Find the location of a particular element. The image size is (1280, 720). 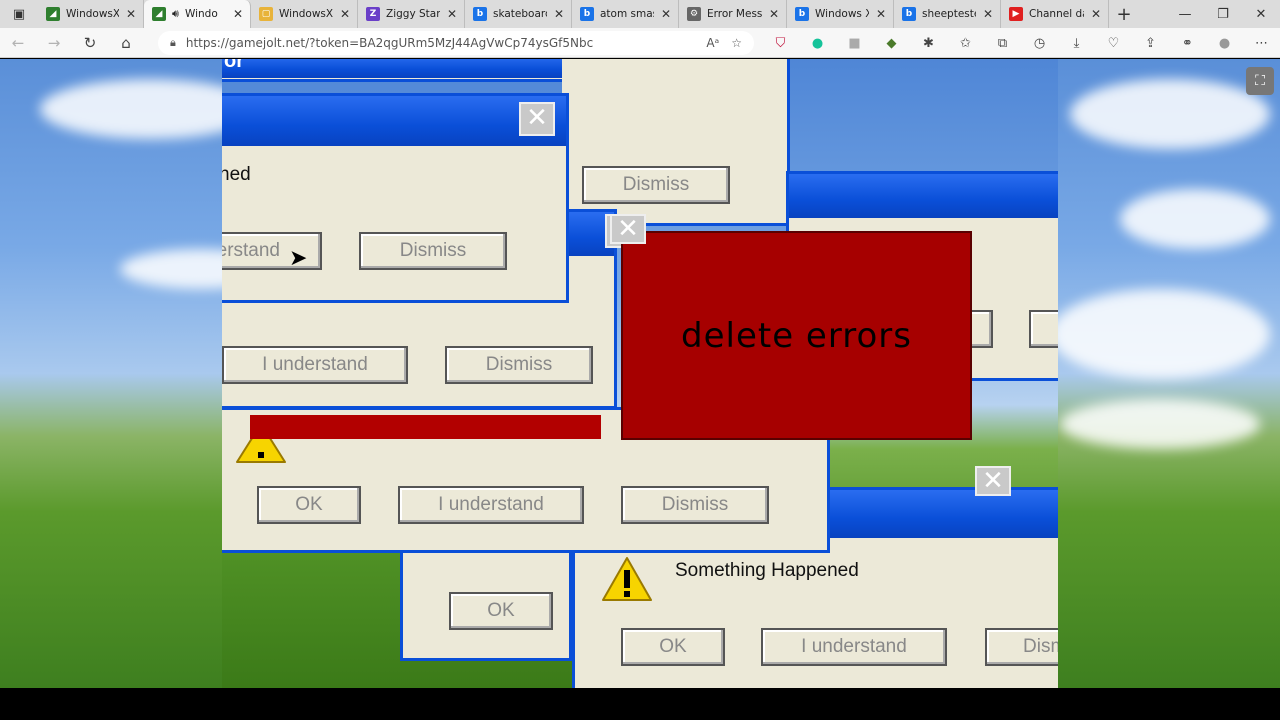

tab-title: Ziggy Stard is located at coordinates (413, 14).